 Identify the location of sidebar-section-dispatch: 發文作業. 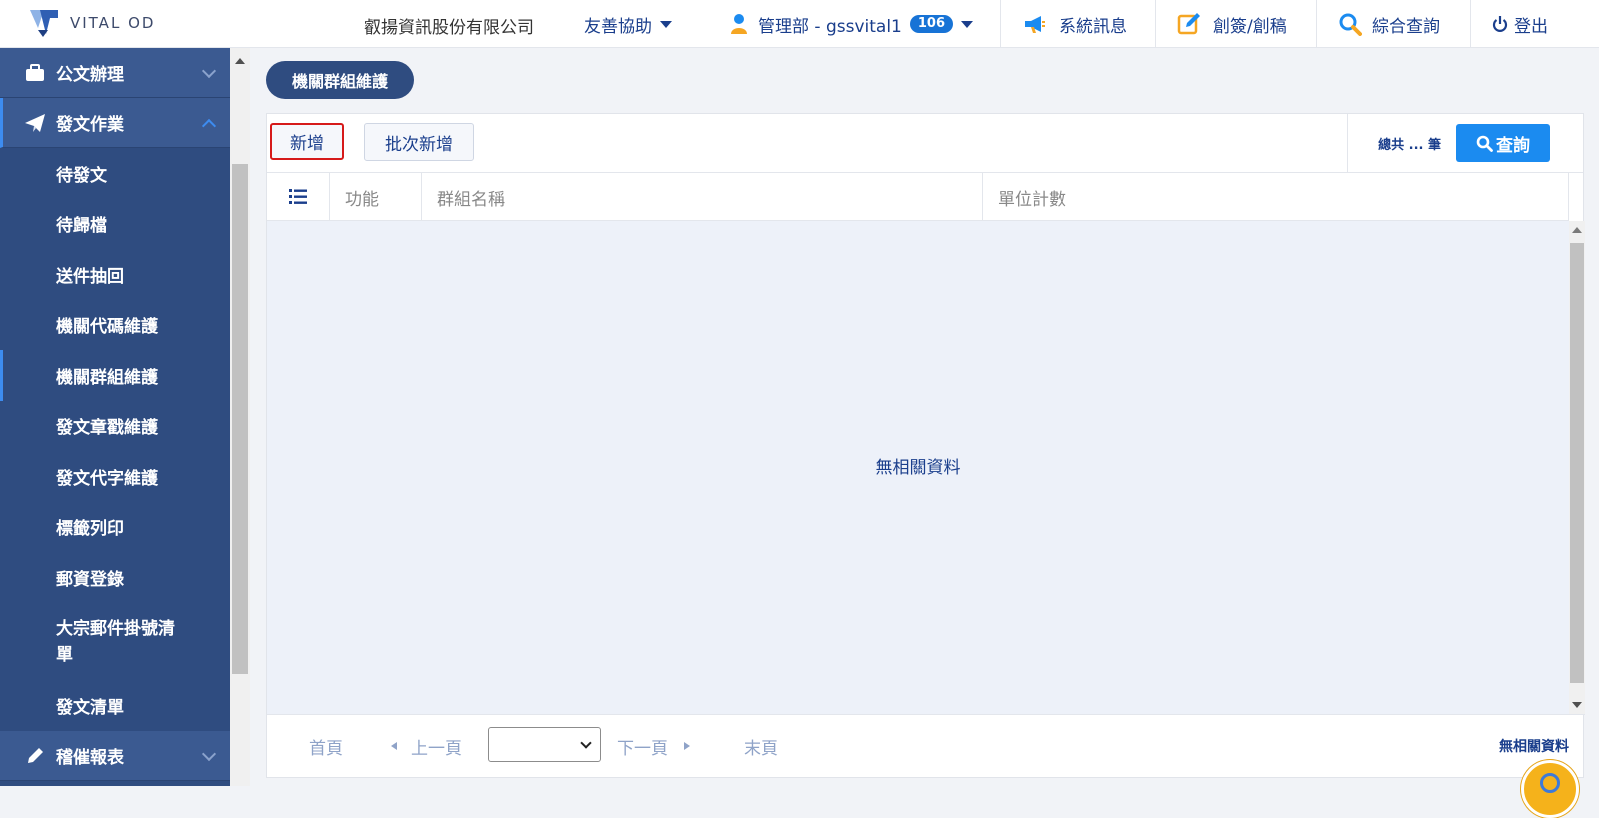
(115, 123).